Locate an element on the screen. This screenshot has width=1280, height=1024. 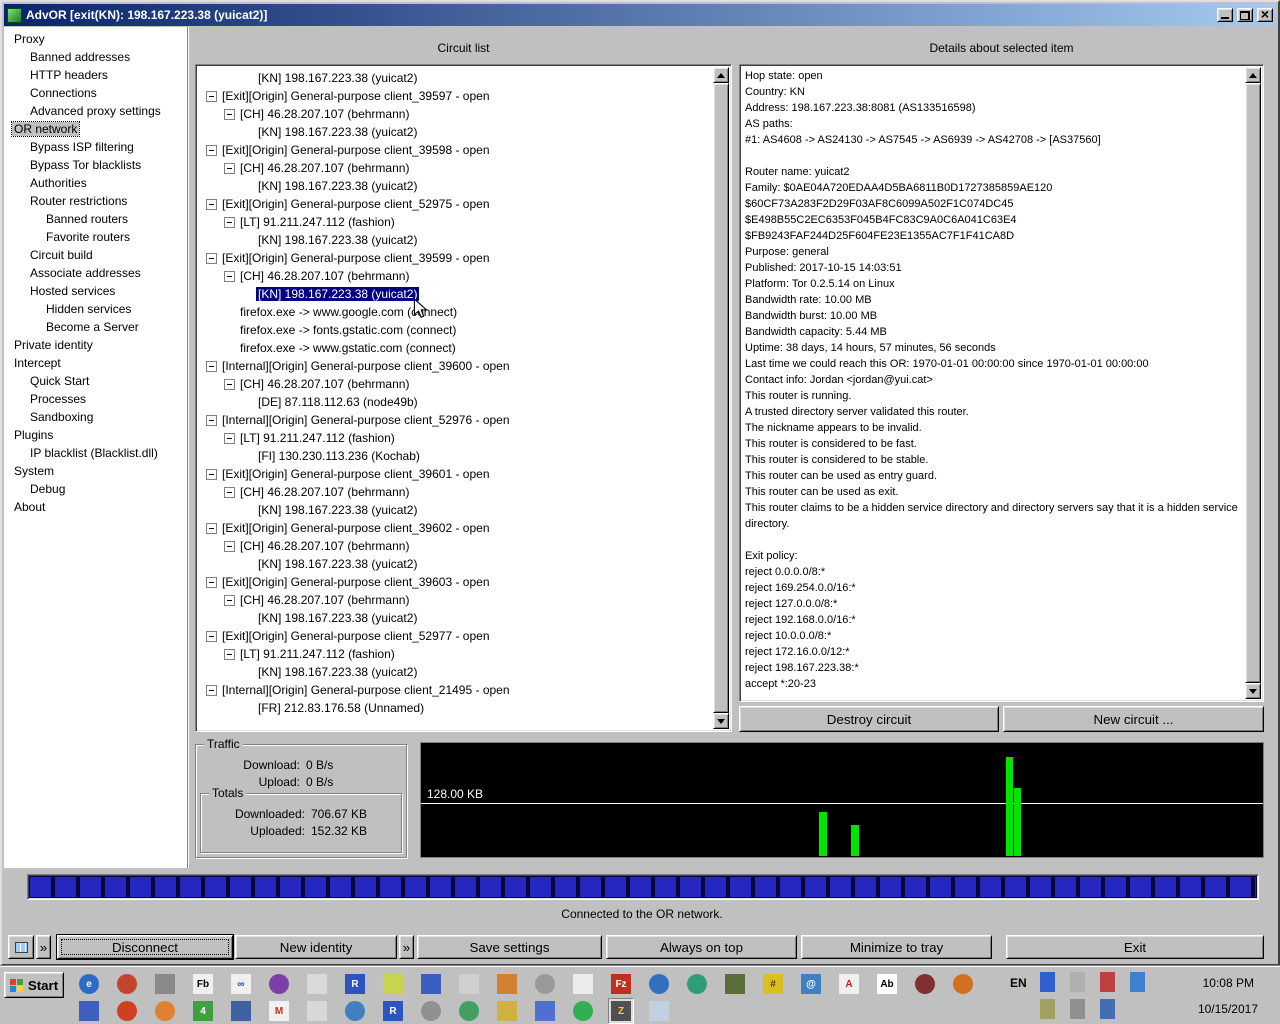
sidebar-item: Intercept is located at coordinates (95, 363).